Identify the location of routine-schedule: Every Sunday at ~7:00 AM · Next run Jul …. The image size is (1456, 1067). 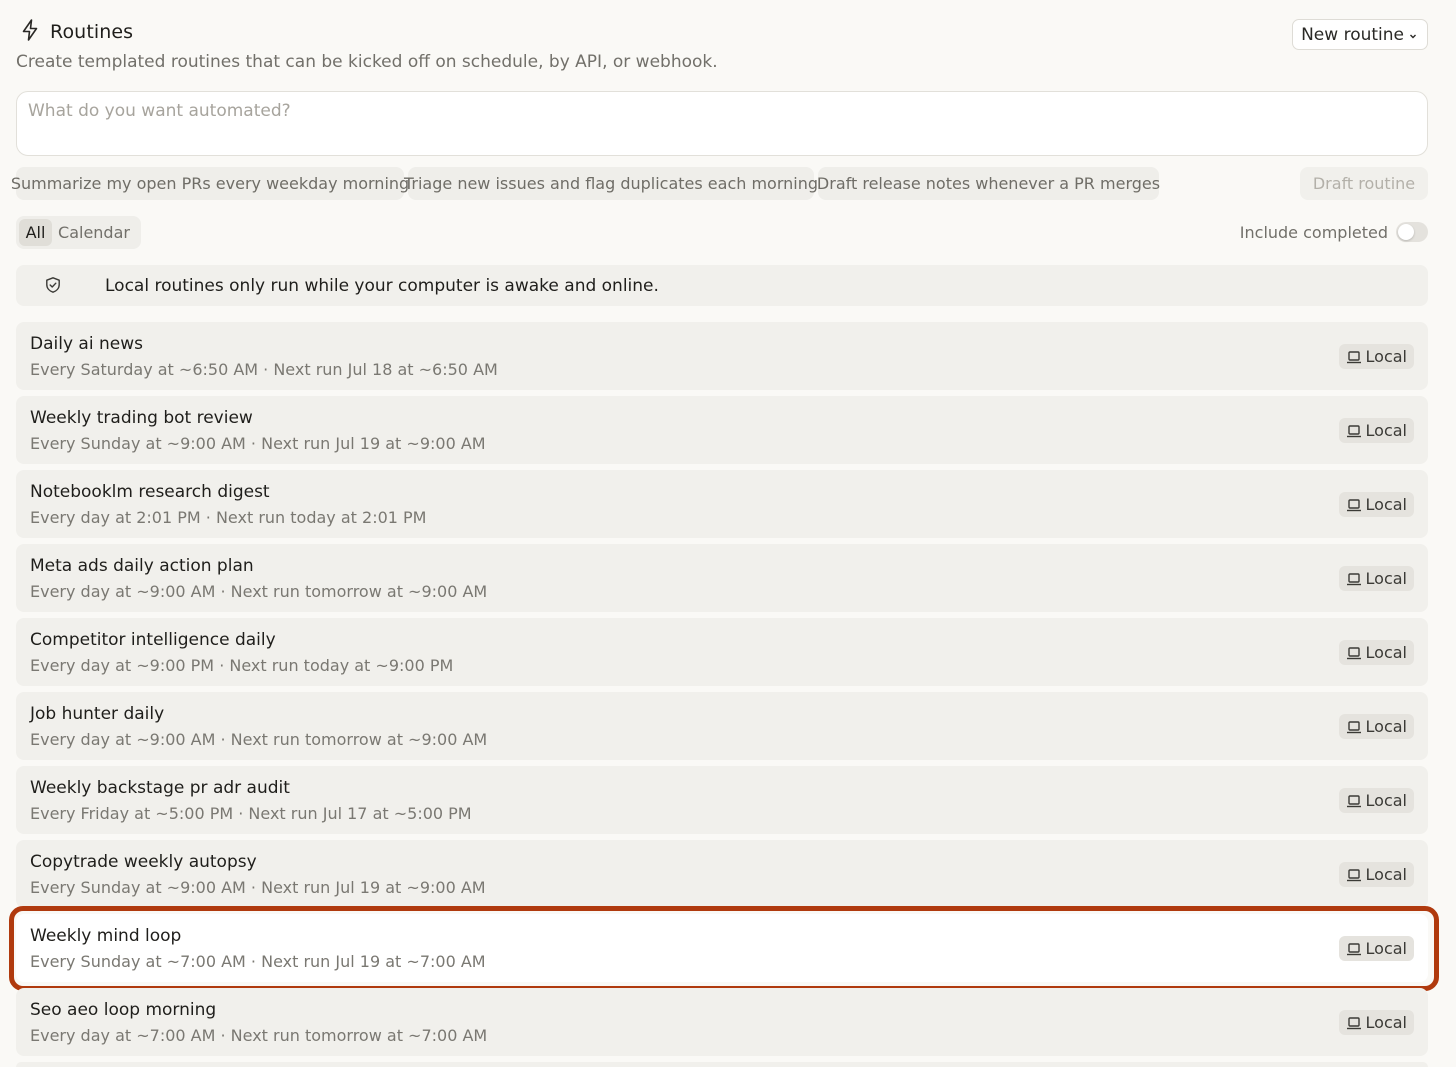
(258, 961).